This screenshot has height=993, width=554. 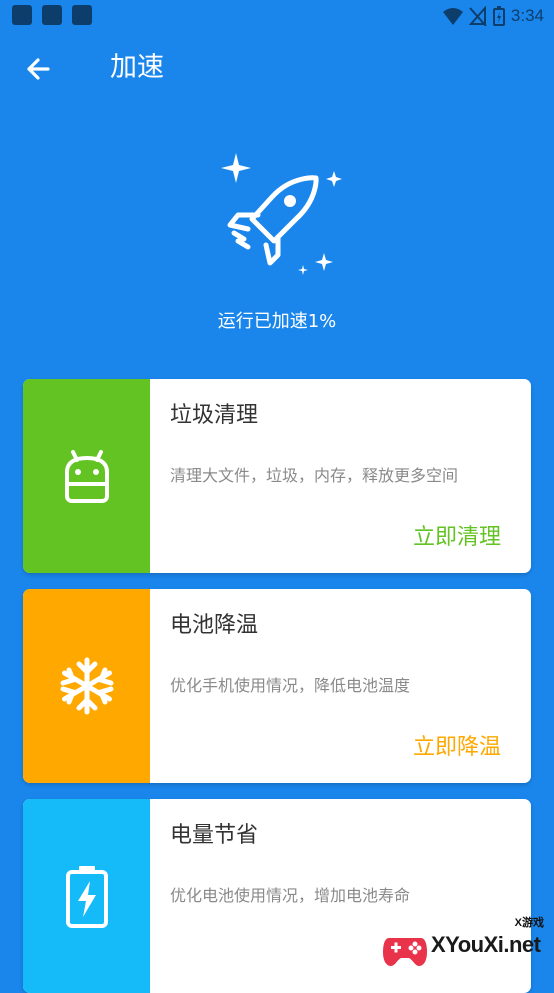 I want to click on rocket-icon, so click(x=281, y=214).